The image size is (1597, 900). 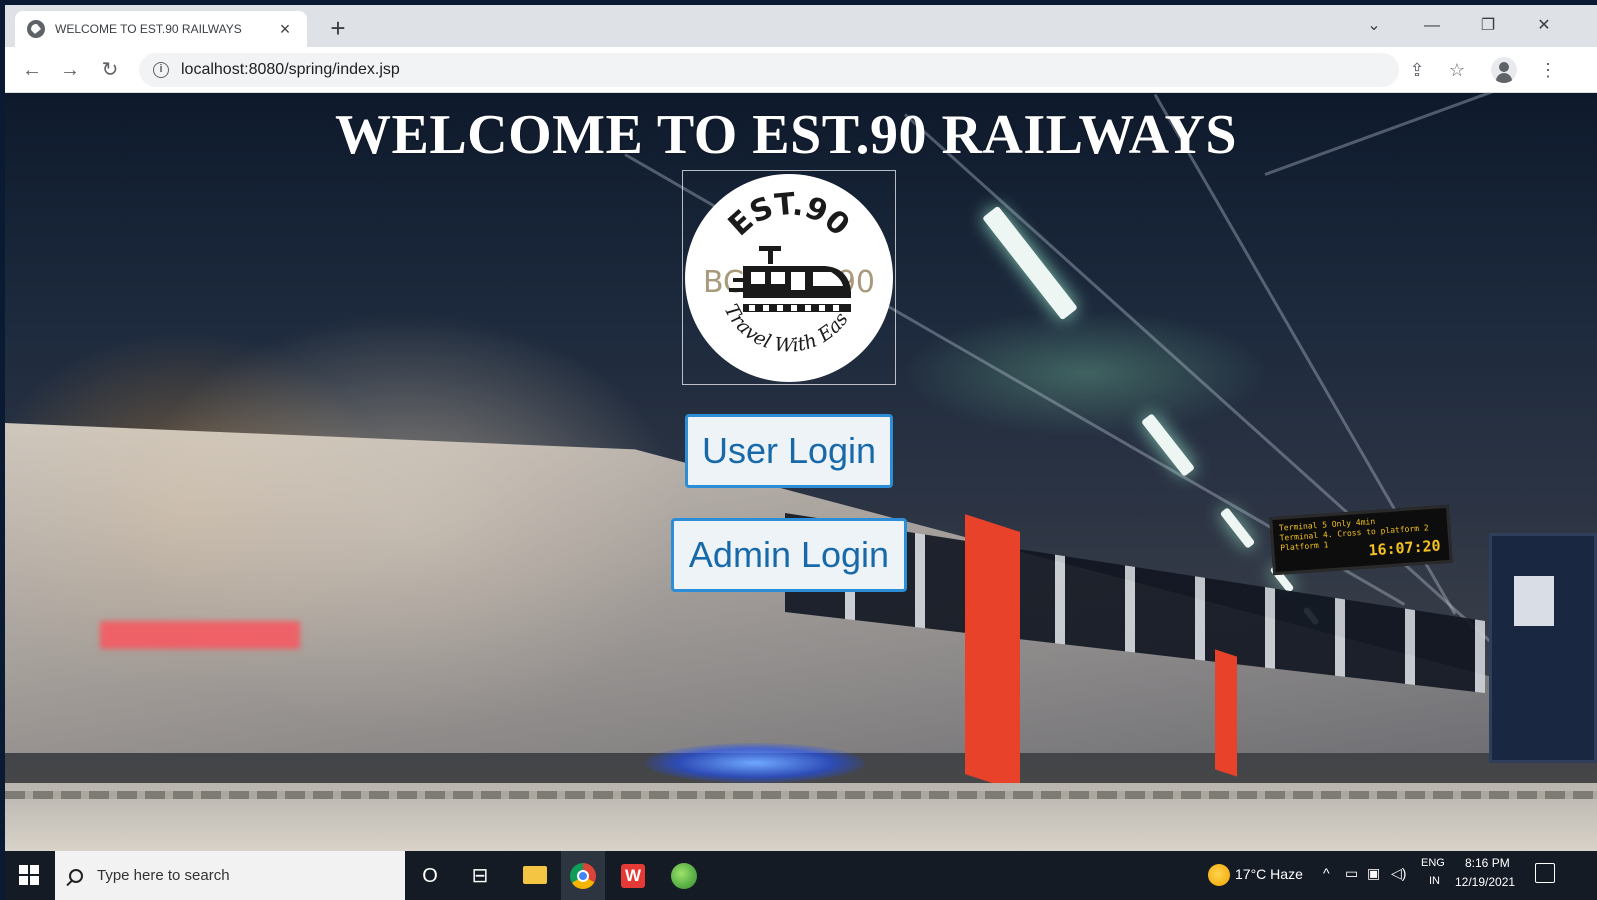 What do you see at coordinates (1487, 863) in the screenshot?
I see `clock-time: 8:16 PM` at bounding box center [1487, 863].